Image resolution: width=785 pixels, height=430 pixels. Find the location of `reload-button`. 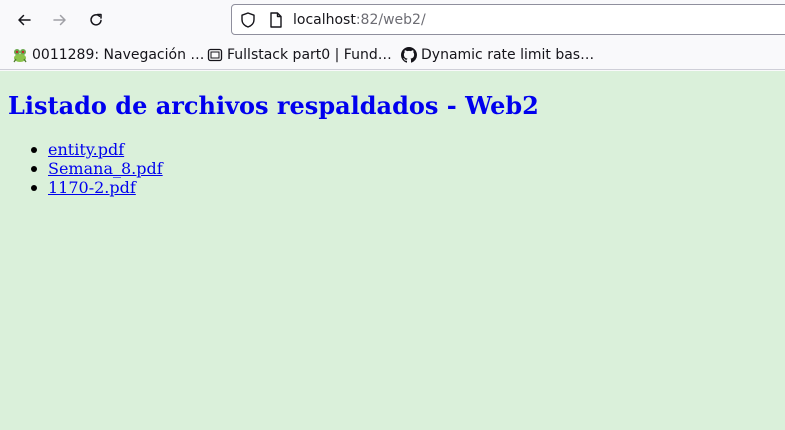

reload-button is located at coordinates (96, 20).